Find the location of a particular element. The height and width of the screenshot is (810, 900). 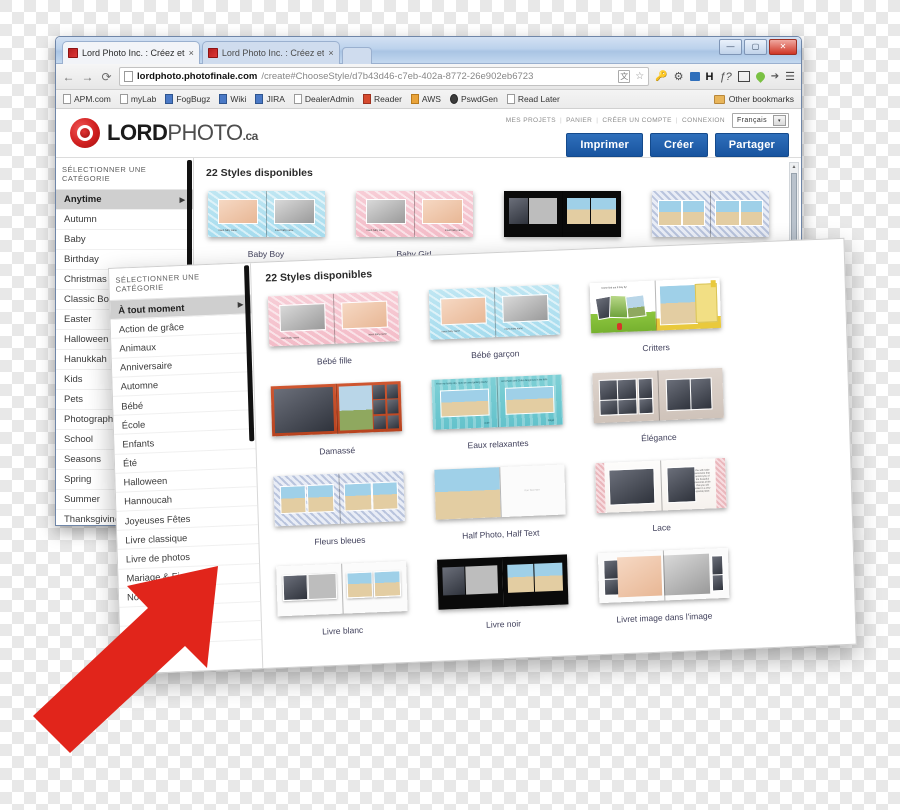

bookmark-mylab: myLab is located at coordinates (137, 99).